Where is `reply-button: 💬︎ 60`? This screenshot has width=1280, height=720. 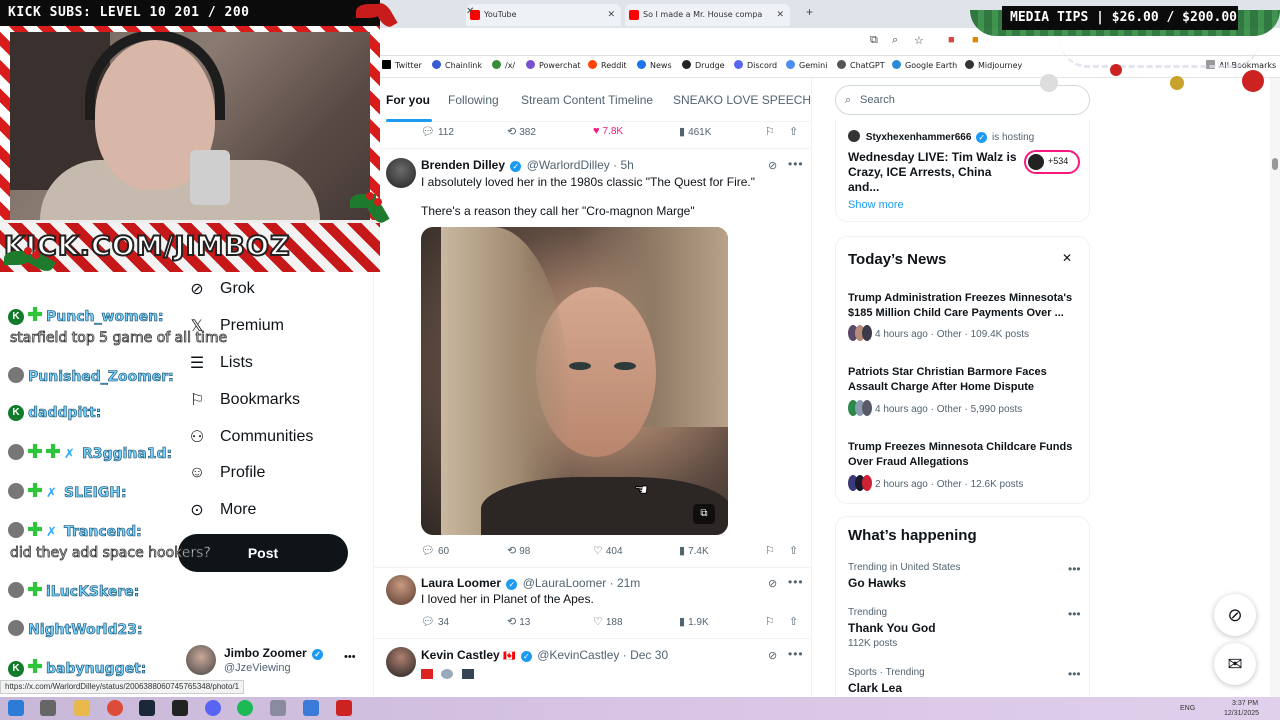 reply-button: 💬︎ 60 is located at coordinates (435, 550).